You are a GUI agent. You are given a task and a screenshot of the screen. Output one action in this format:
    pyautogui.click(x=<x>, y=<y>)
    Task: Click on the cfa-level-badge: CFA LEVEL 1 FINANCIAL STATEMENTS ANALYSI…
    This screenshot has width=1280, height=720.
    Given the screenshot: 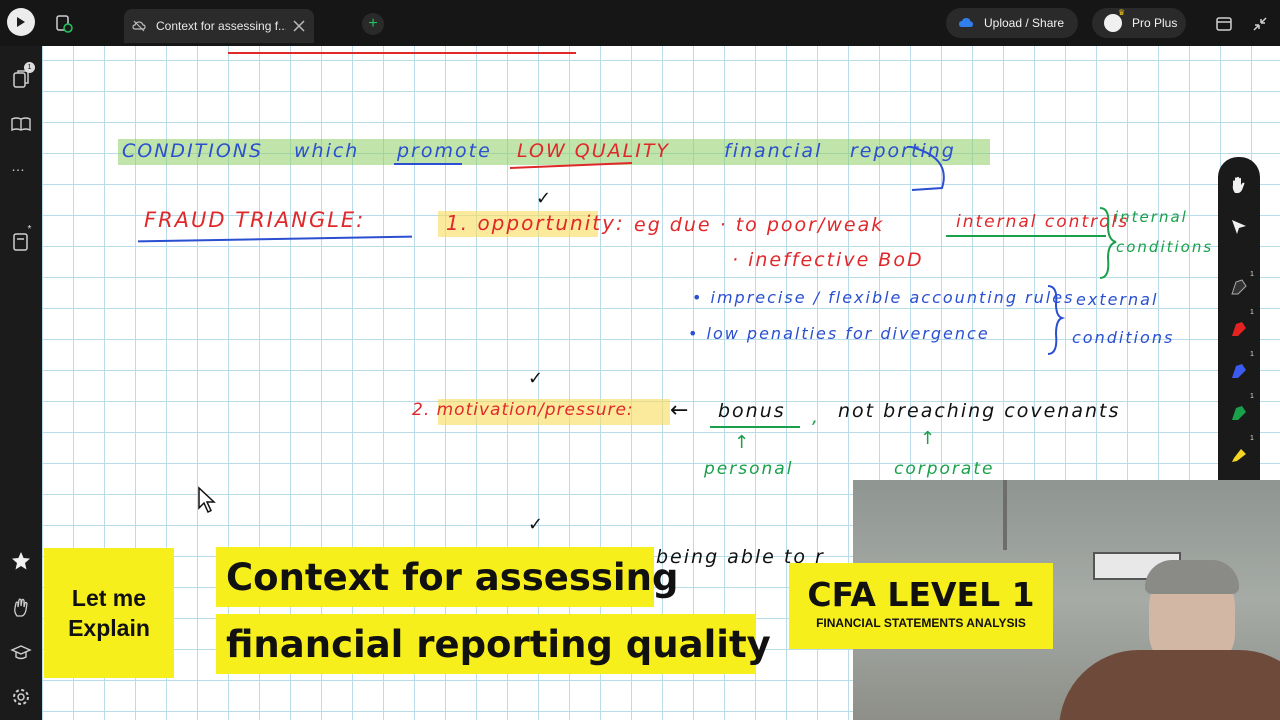 What is the action you would take?
    pyautogui.click(x=921, y=606)
    